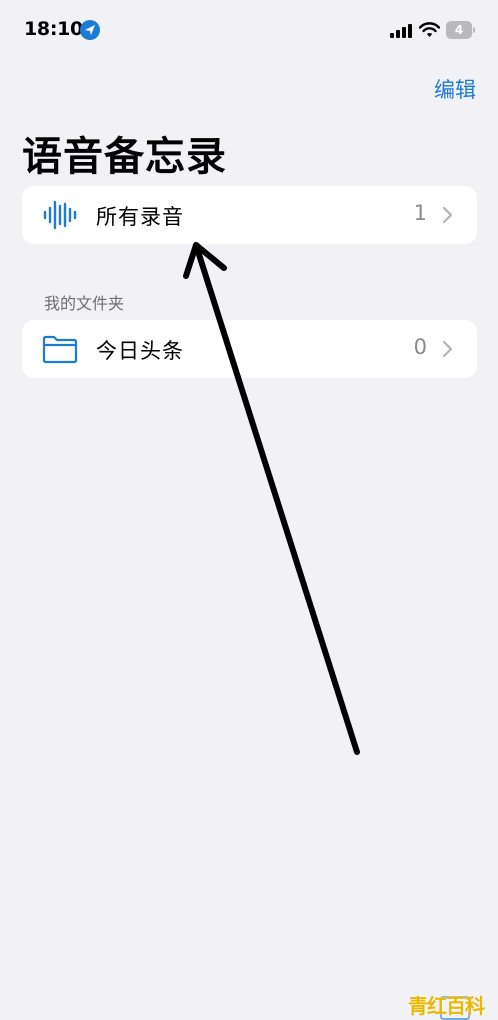 The image size is (498, 1020). What do you see at coordinates (420, 213) in the screenshot?
I see `all-recordings-count: 1` at bounding box center [420, 213].